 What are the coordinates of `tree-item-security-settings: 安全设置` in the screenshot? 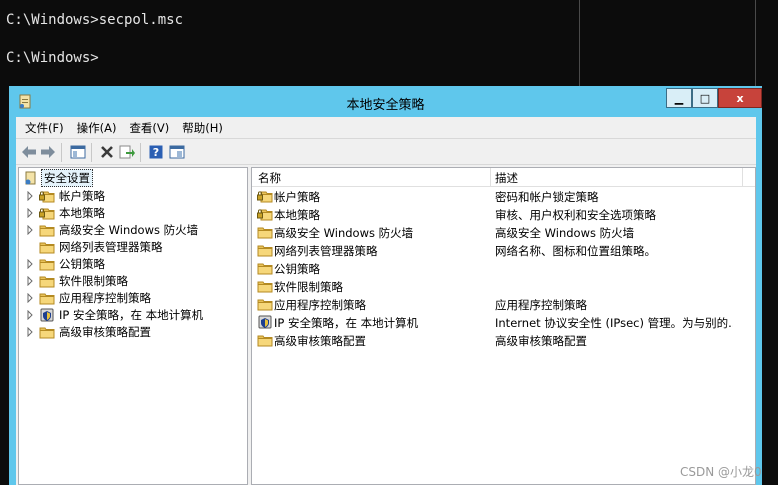 It's located at (133, 177).